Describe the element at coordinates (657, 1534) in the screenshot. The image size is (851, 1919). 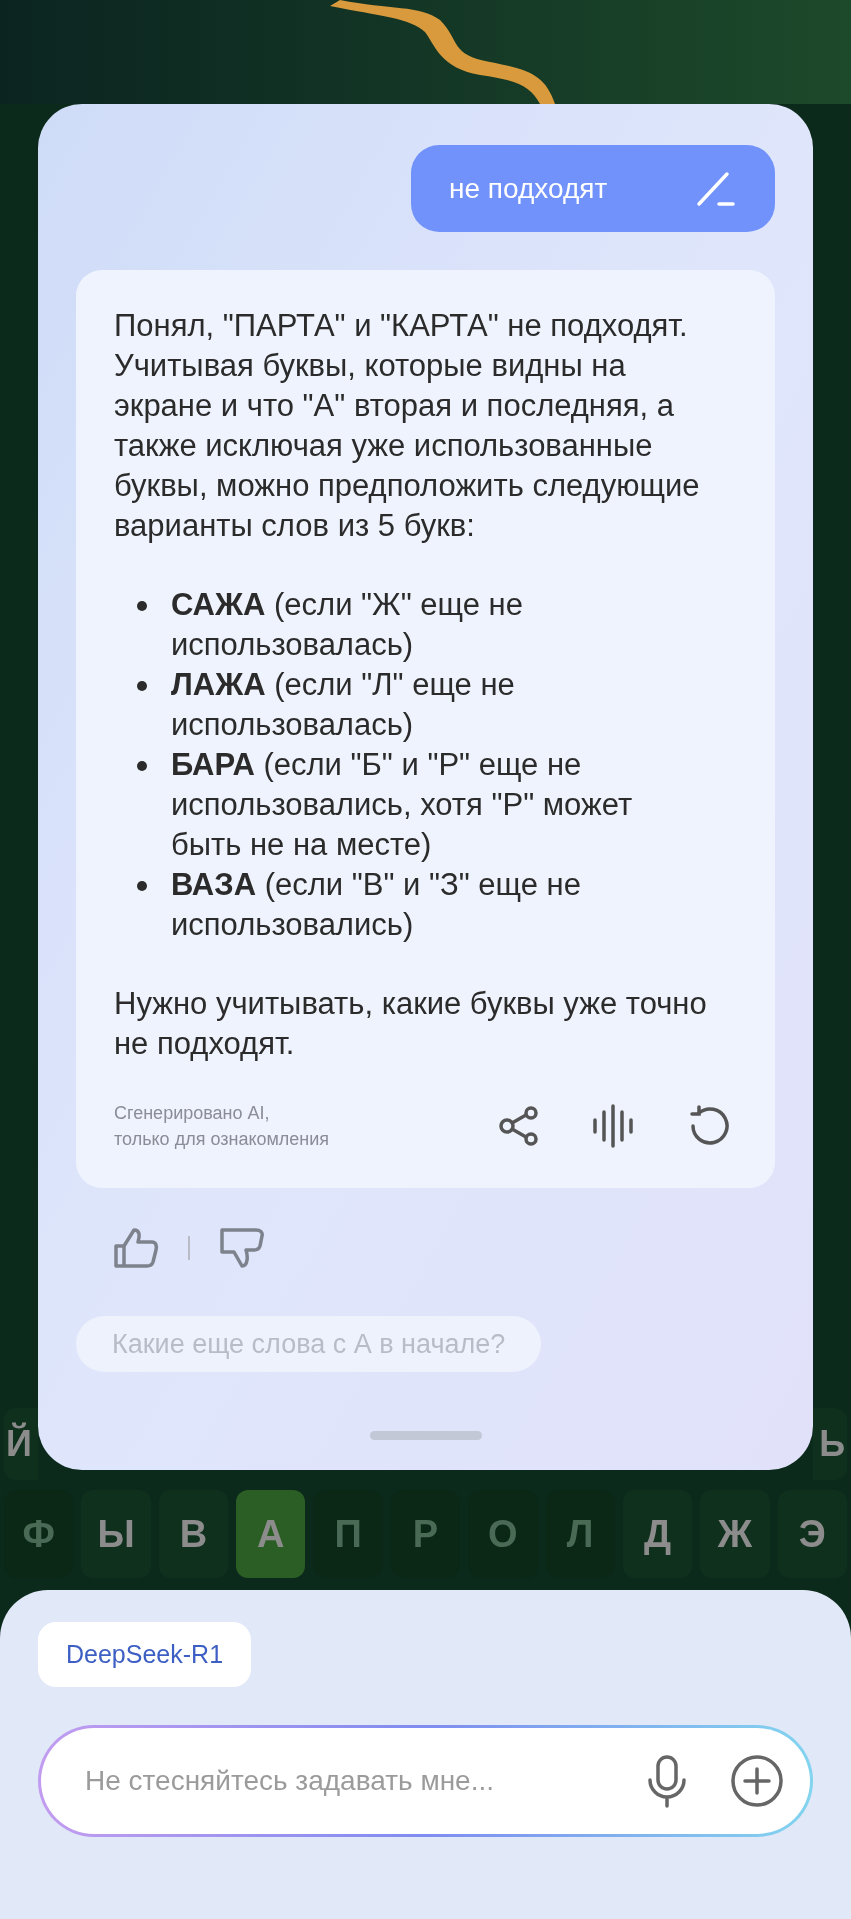
I see `keyboard-key: Д` at that location.